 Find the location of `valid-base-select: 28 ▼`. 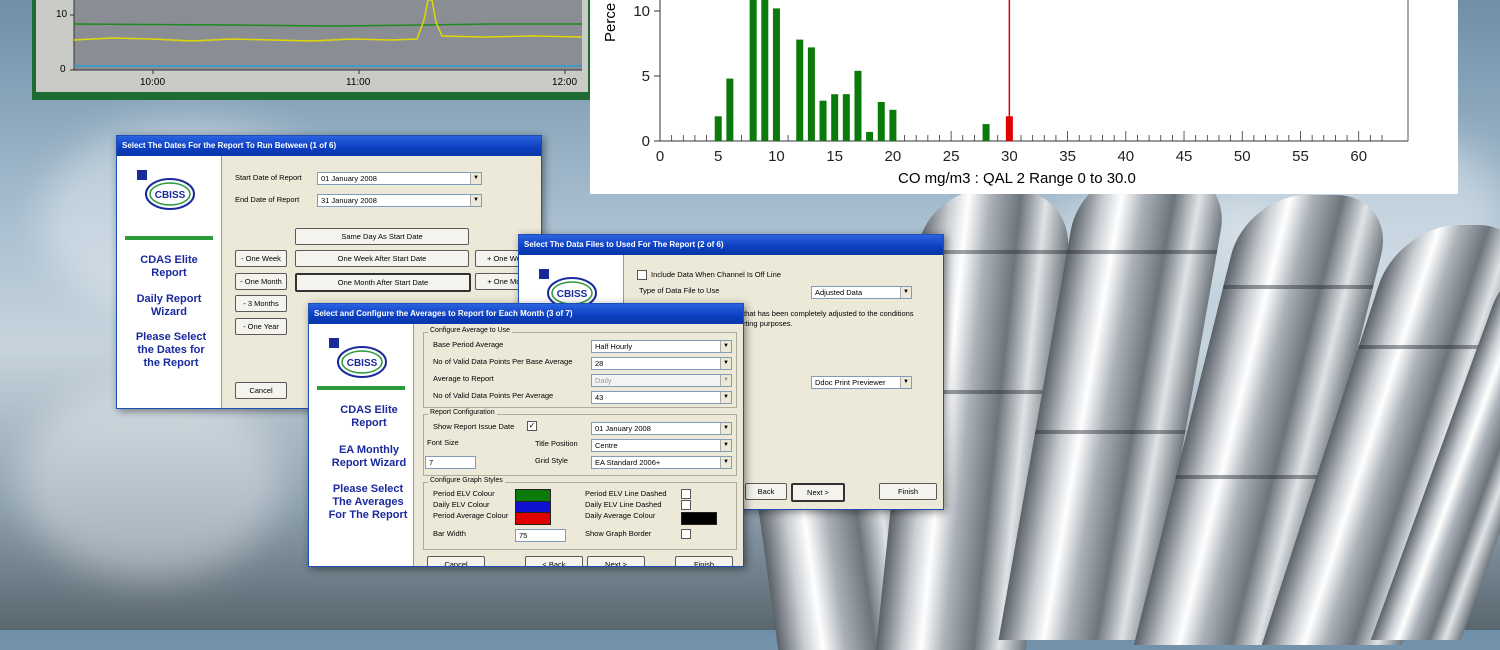

valid-base-select: 28 ▼ is located at coordinates (661, 363).